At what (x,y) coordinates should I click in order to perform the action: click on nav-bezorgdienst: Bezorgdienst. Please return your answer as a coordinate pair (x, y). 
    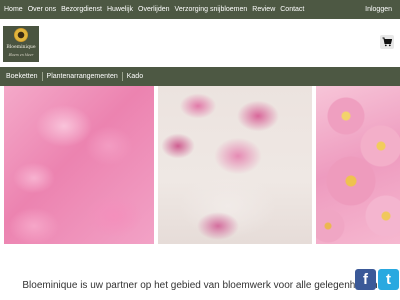
    Looking at the image, I should click on (81, 9).